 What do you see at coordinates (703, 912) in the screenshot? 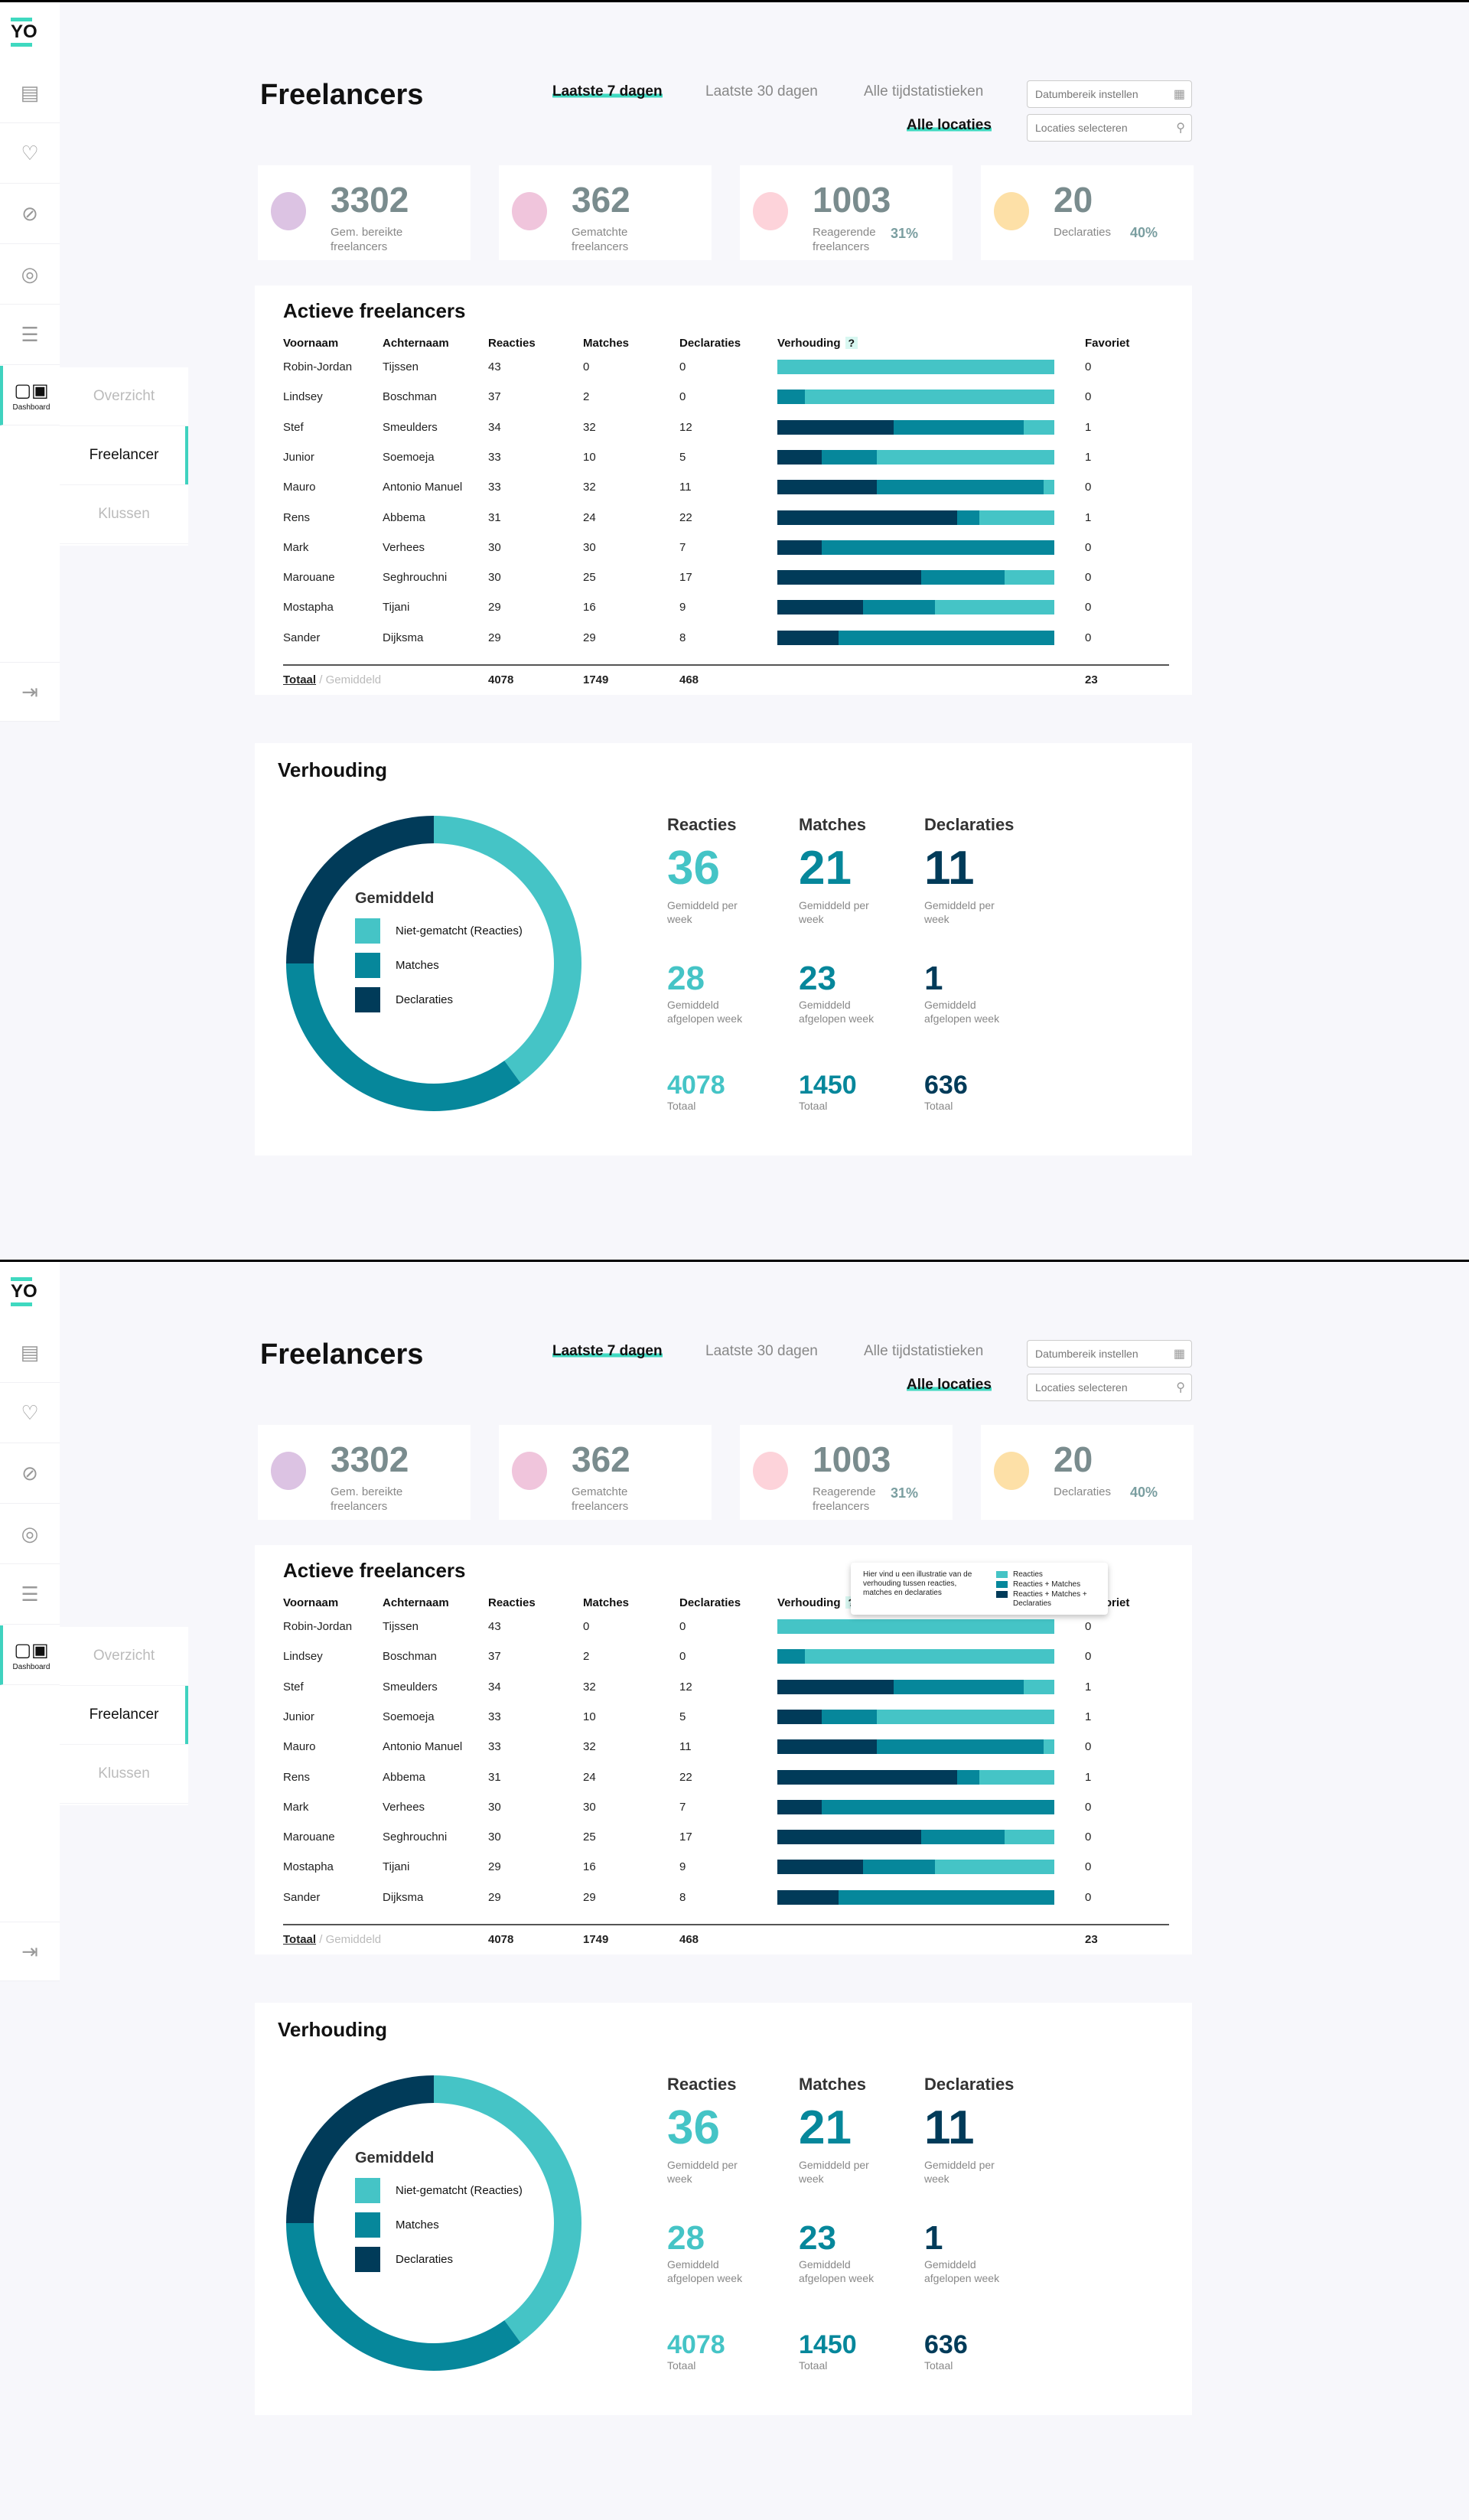
I see `metric-per-week-label: Gemiddeld per week` at bounding box center [703, 912].